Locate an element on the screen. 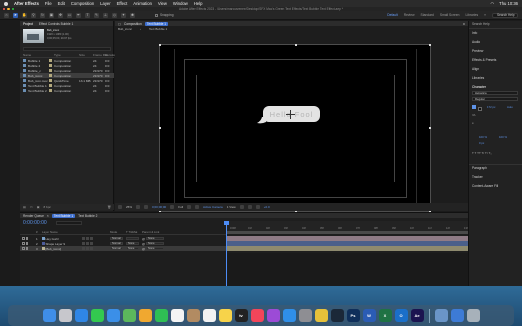  photoshop-icon: Ps is located at coordinates (353, 315).